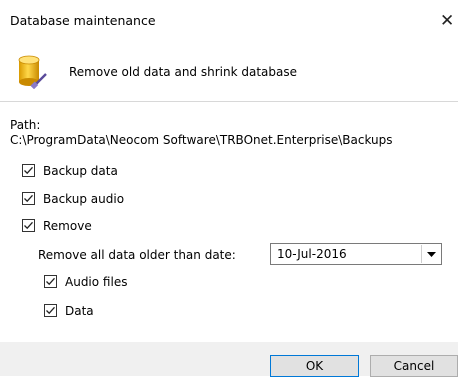  I want to click on backup-audio-checkbox, so click(28, 198).